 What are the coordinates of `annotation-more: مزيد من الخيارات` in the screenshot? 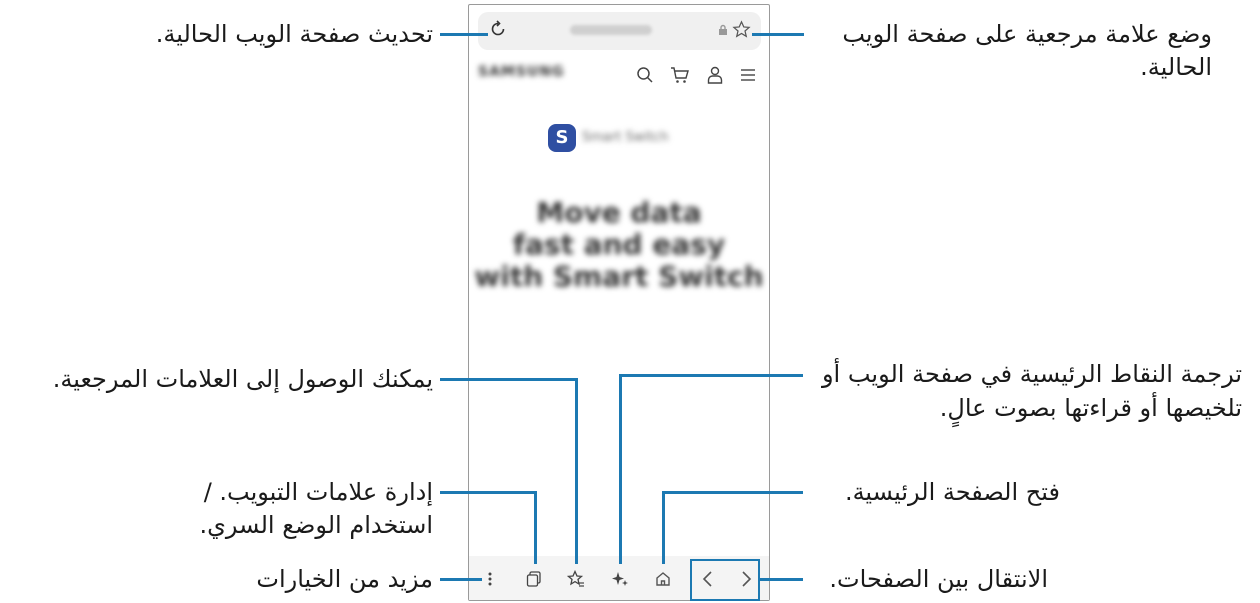 It's located at (344, 579).